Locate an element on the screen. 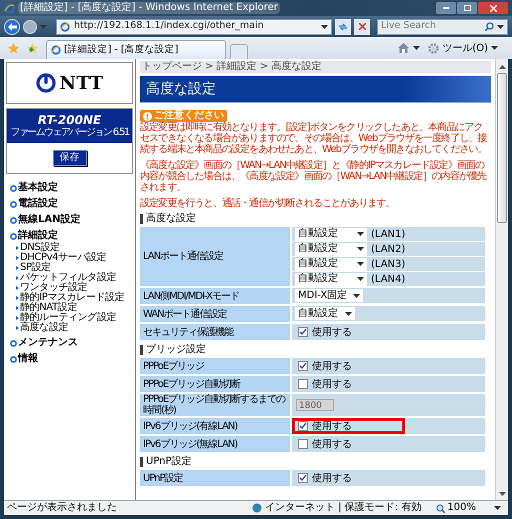 The image size is (512, 519). nav-subitem: DNS設定 is located at coordinates (75, 248).